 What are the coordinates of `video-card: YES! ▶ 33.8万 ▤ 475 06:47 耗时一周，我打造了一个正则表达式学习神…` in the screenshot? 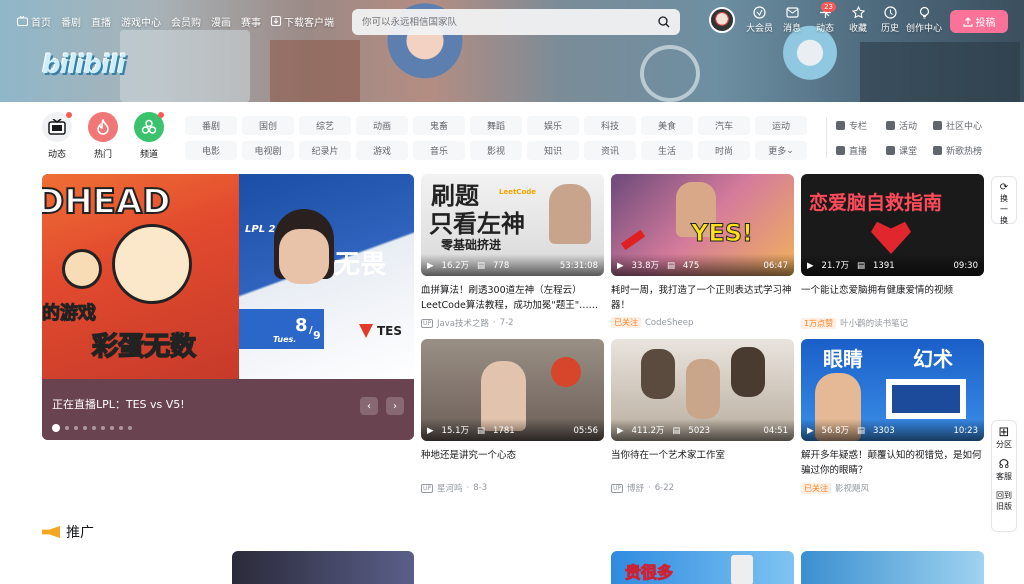 It's located at (702, 251).